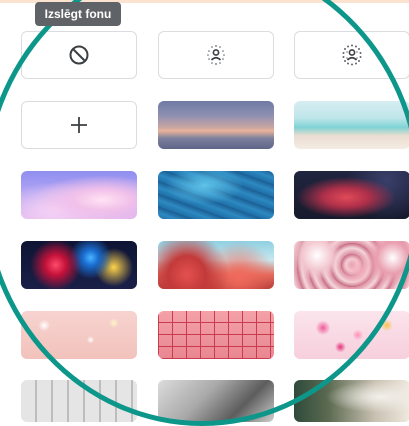  I want to click on background-thumbnail-office-hall, so click(216, 401).